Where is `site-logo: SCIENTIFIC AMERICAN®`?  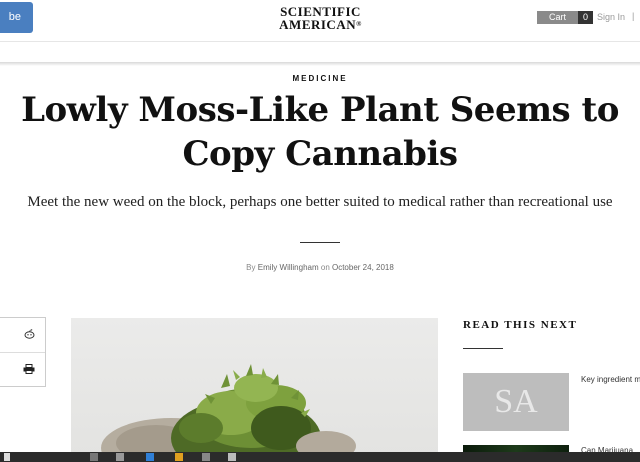 site-logo: SCIENTIFIC AMERICAN® is located at coordinates (320, 18).